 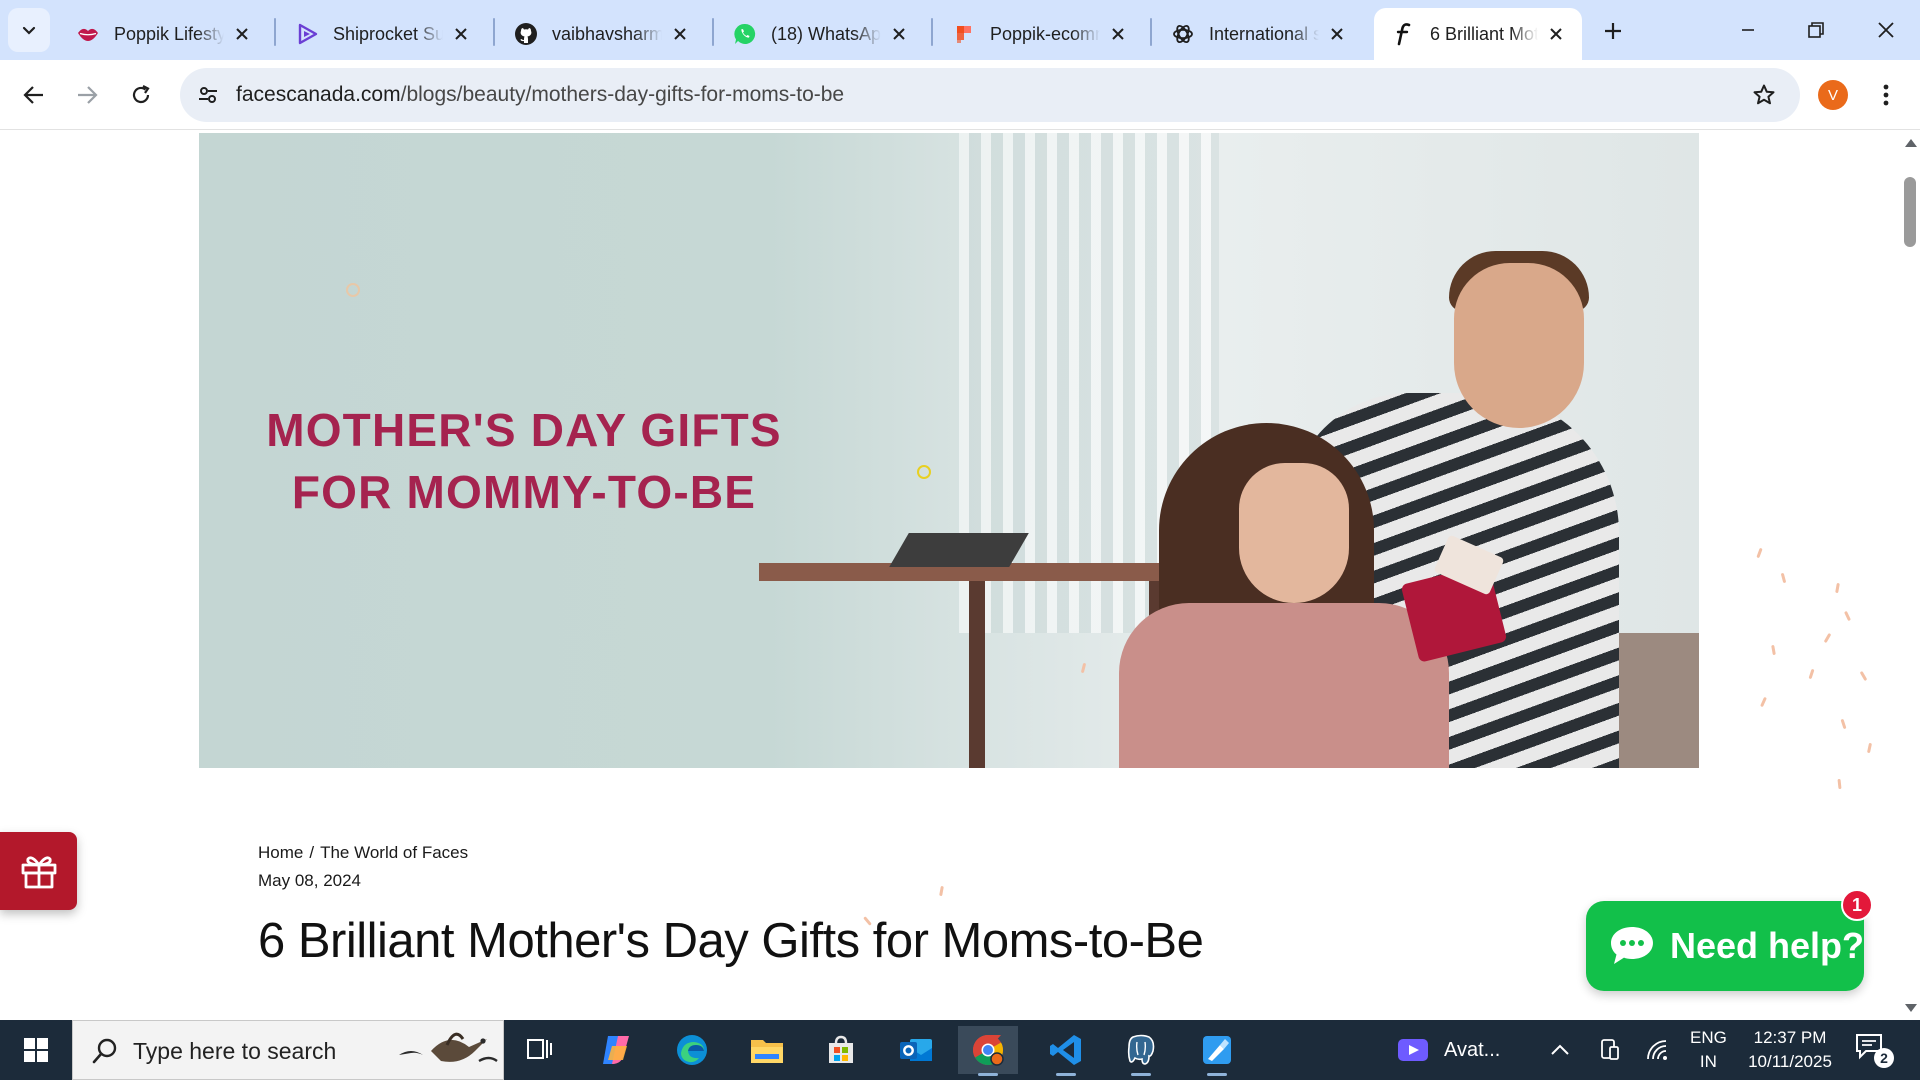 I want to click on tab-search-button, so click(x=29, y=30).